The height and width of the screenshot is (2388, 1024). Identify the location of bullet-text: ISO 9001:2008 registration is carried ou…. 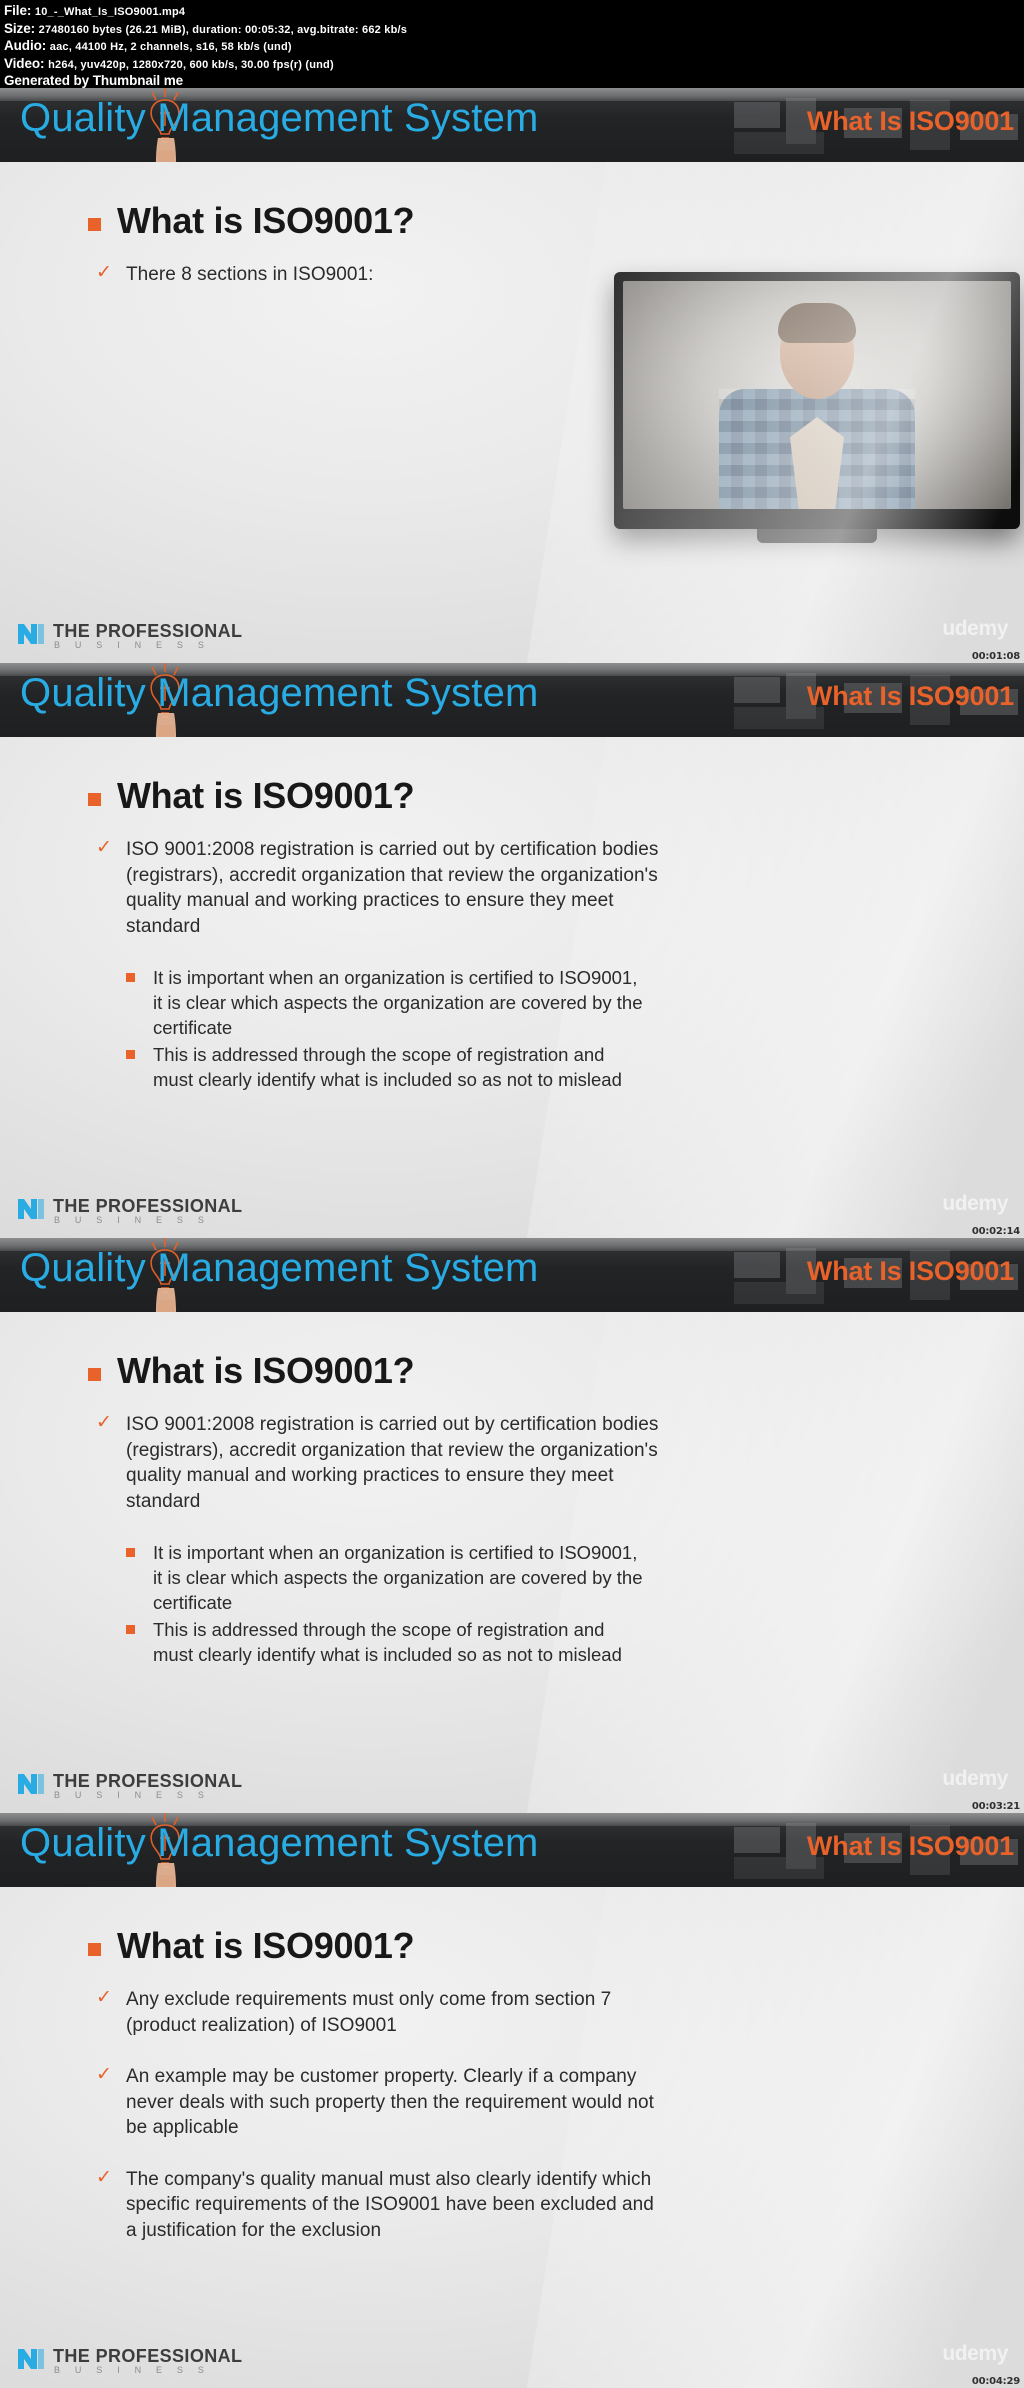
(392, 1463).